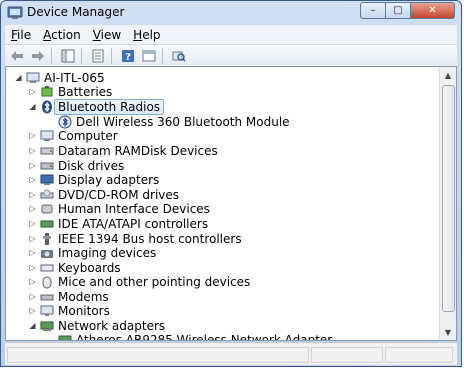  I want to click on tree-item-bluetooth-radios: ◢ Bluetooth Radios, so click(96, 106).